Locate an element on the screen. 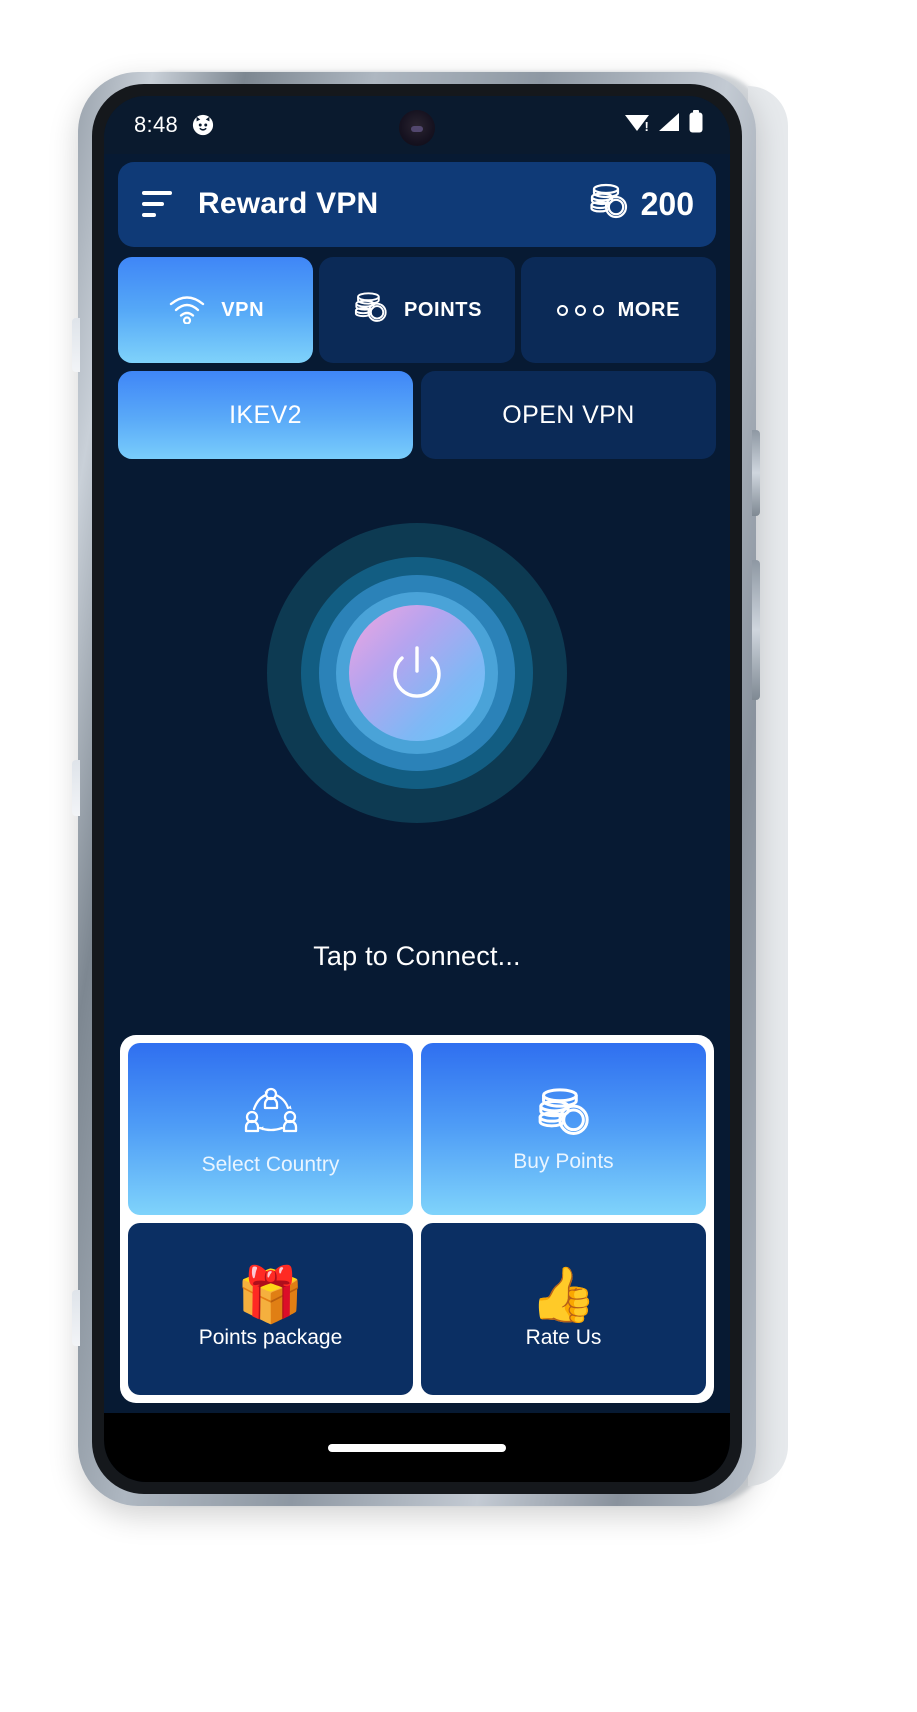 The width and height of the screenshot is (917, 1712). status-bar-right: ! is located at coordinates (664, 124).